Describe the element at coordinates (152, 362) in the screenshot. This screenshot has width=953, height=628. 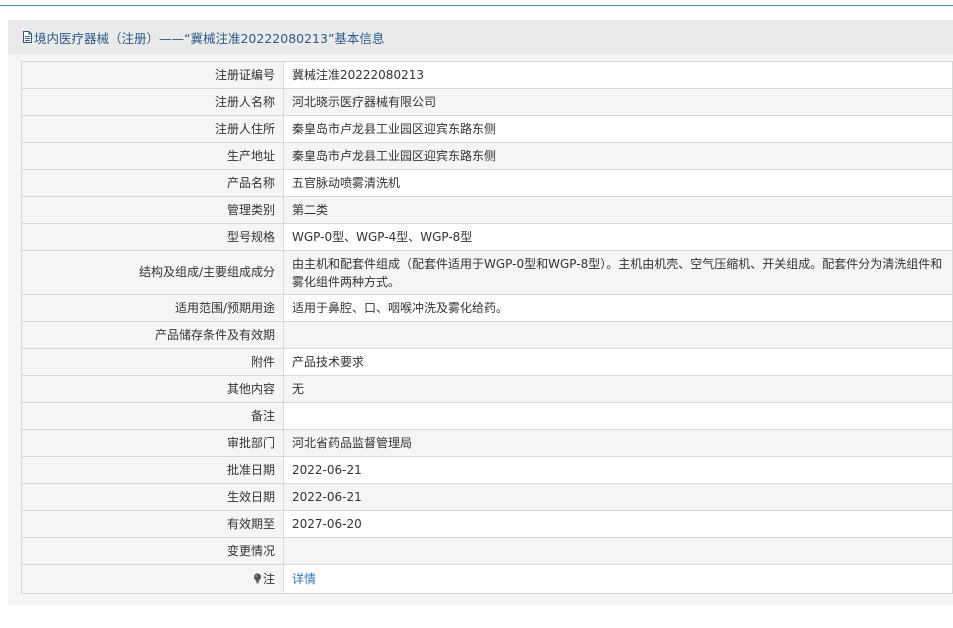
I see `field-label: 附件` at that location.